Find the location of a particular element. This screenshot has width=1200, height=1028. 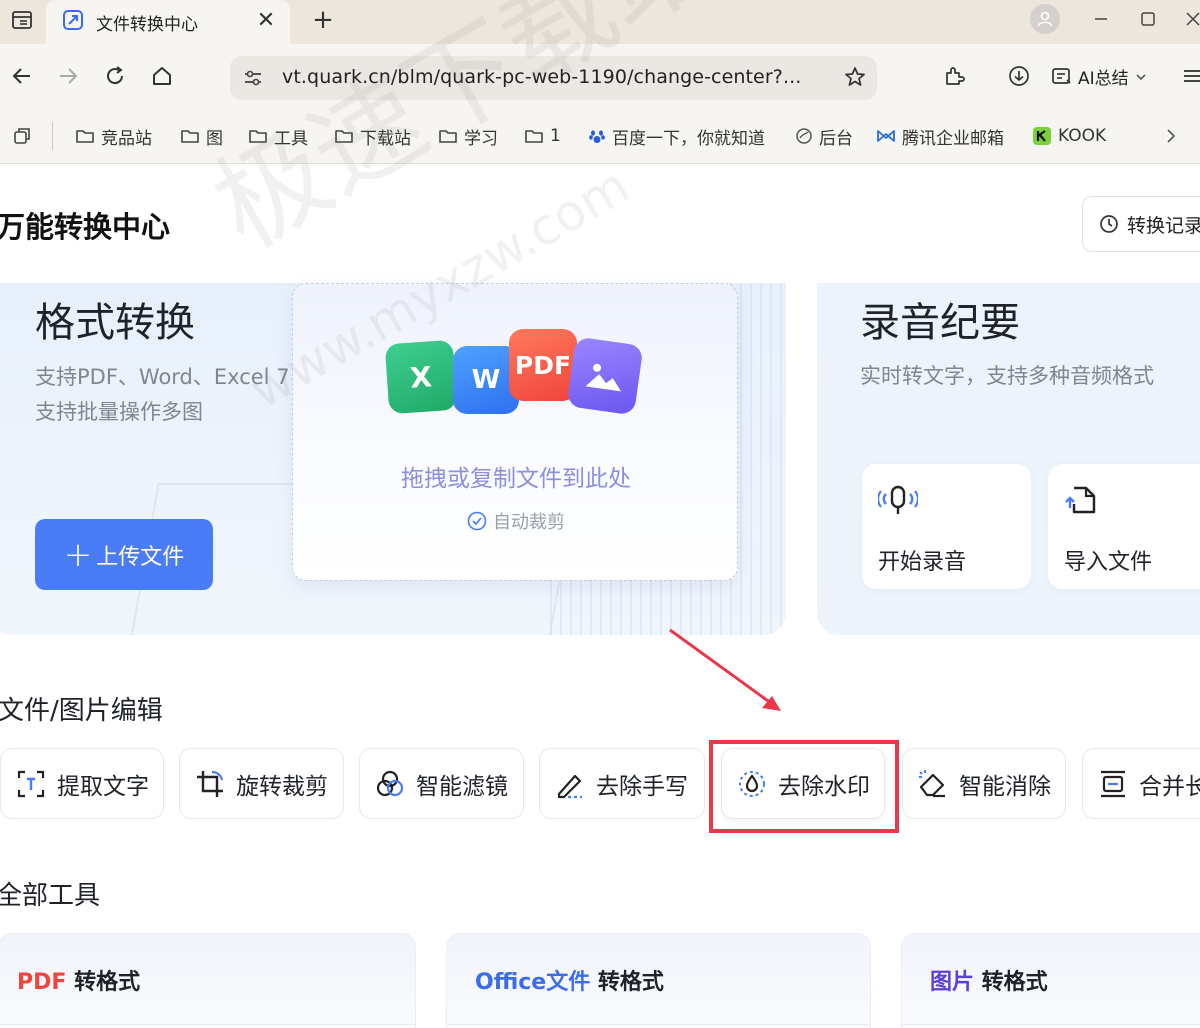

bookmarks-more-icon is located at coordinates (1171, 136).